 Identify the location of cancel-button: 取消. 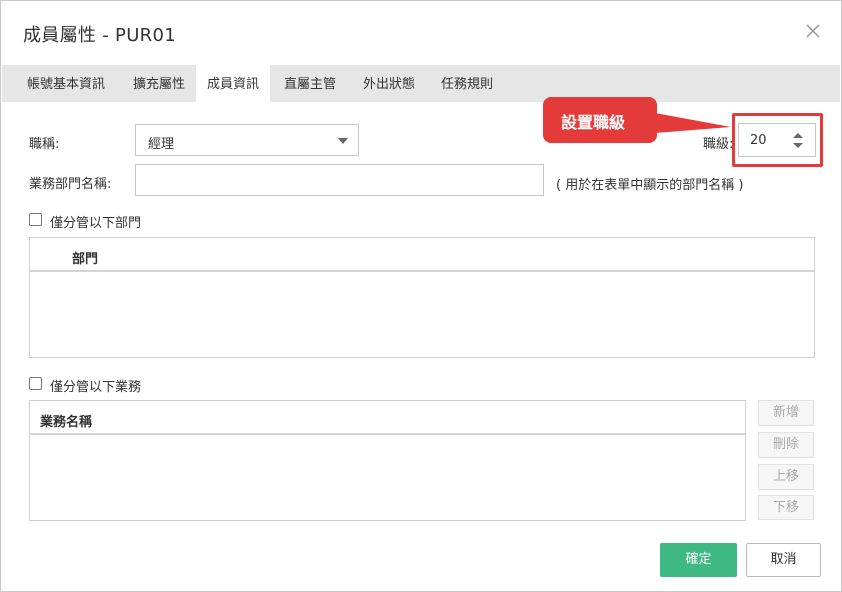
(783, 560).